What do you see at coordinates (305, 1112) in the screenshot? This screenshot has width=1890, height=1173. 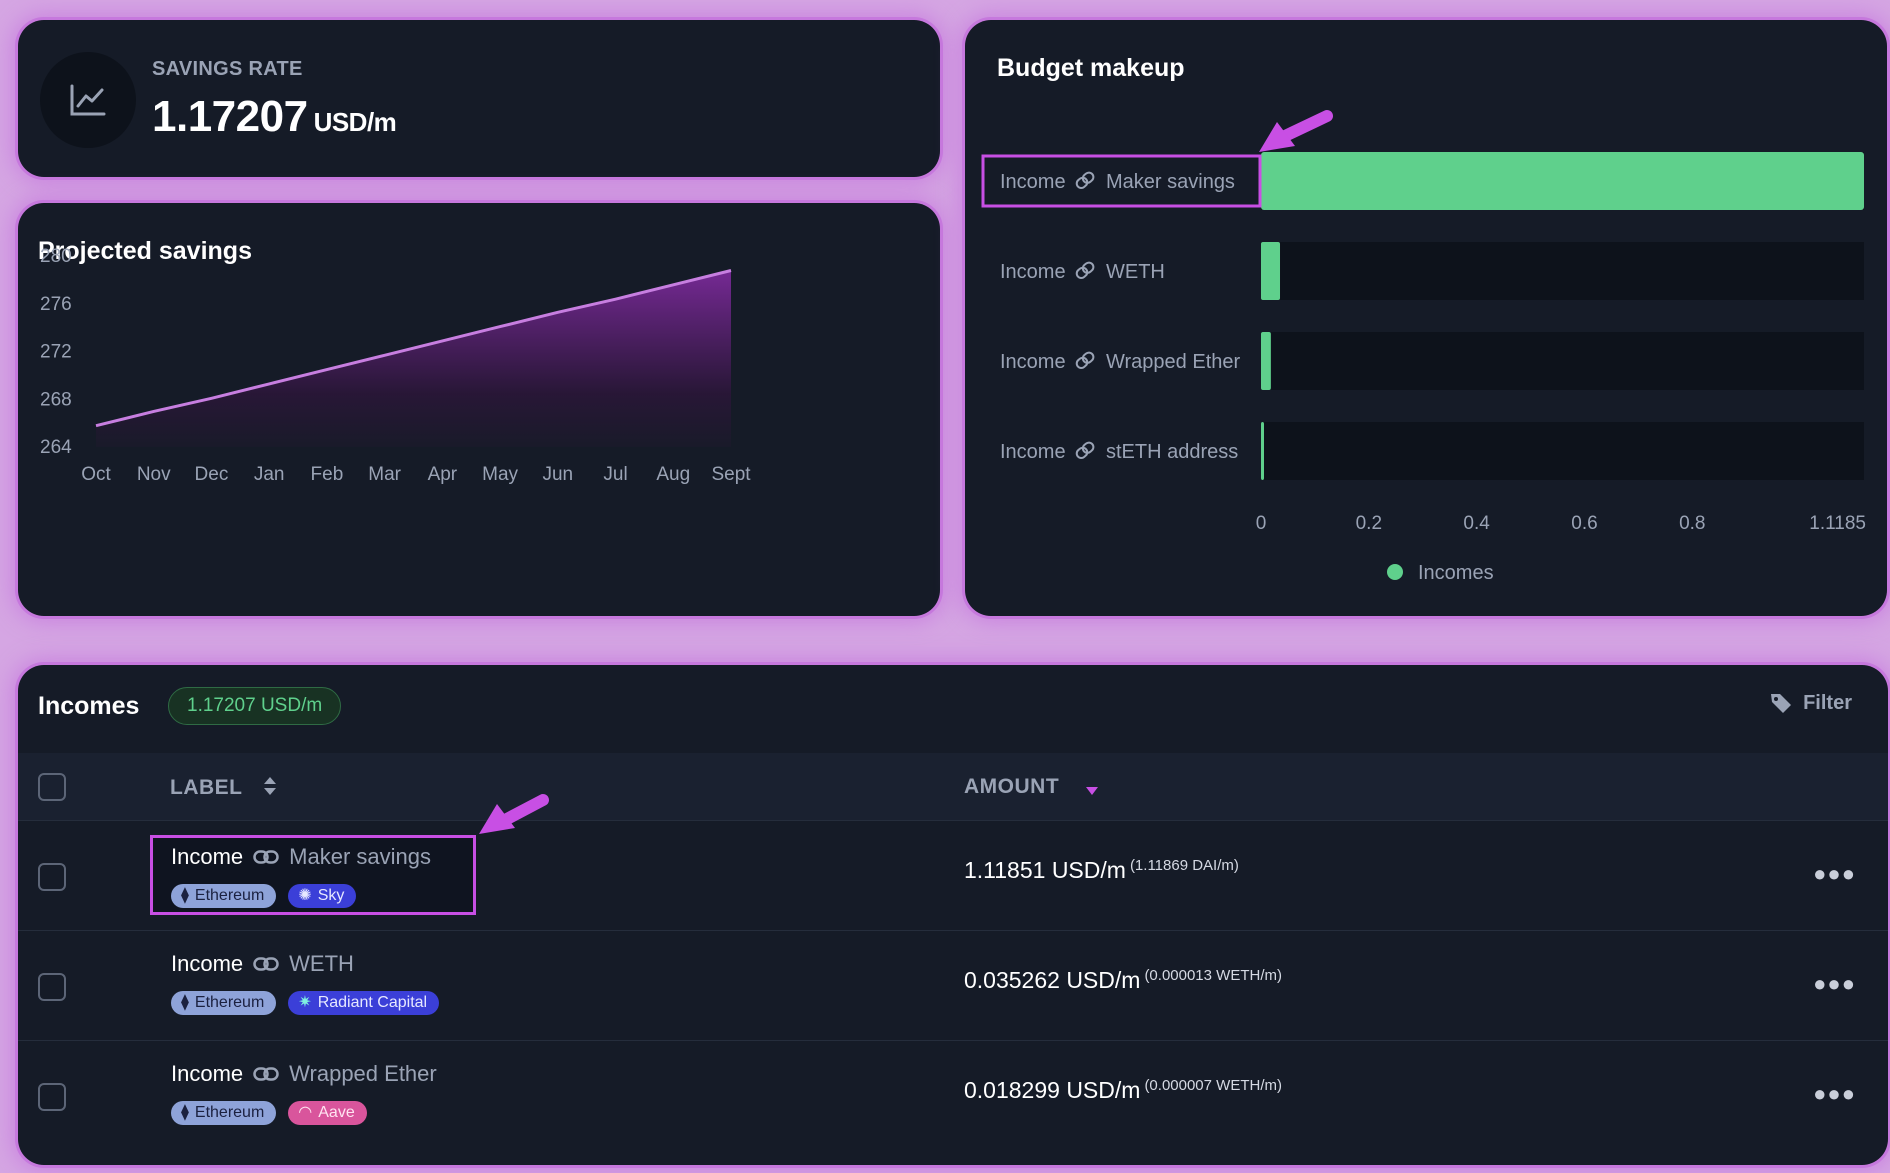 I see `aave-icon: ◠` at bounding box center [305, 1112].